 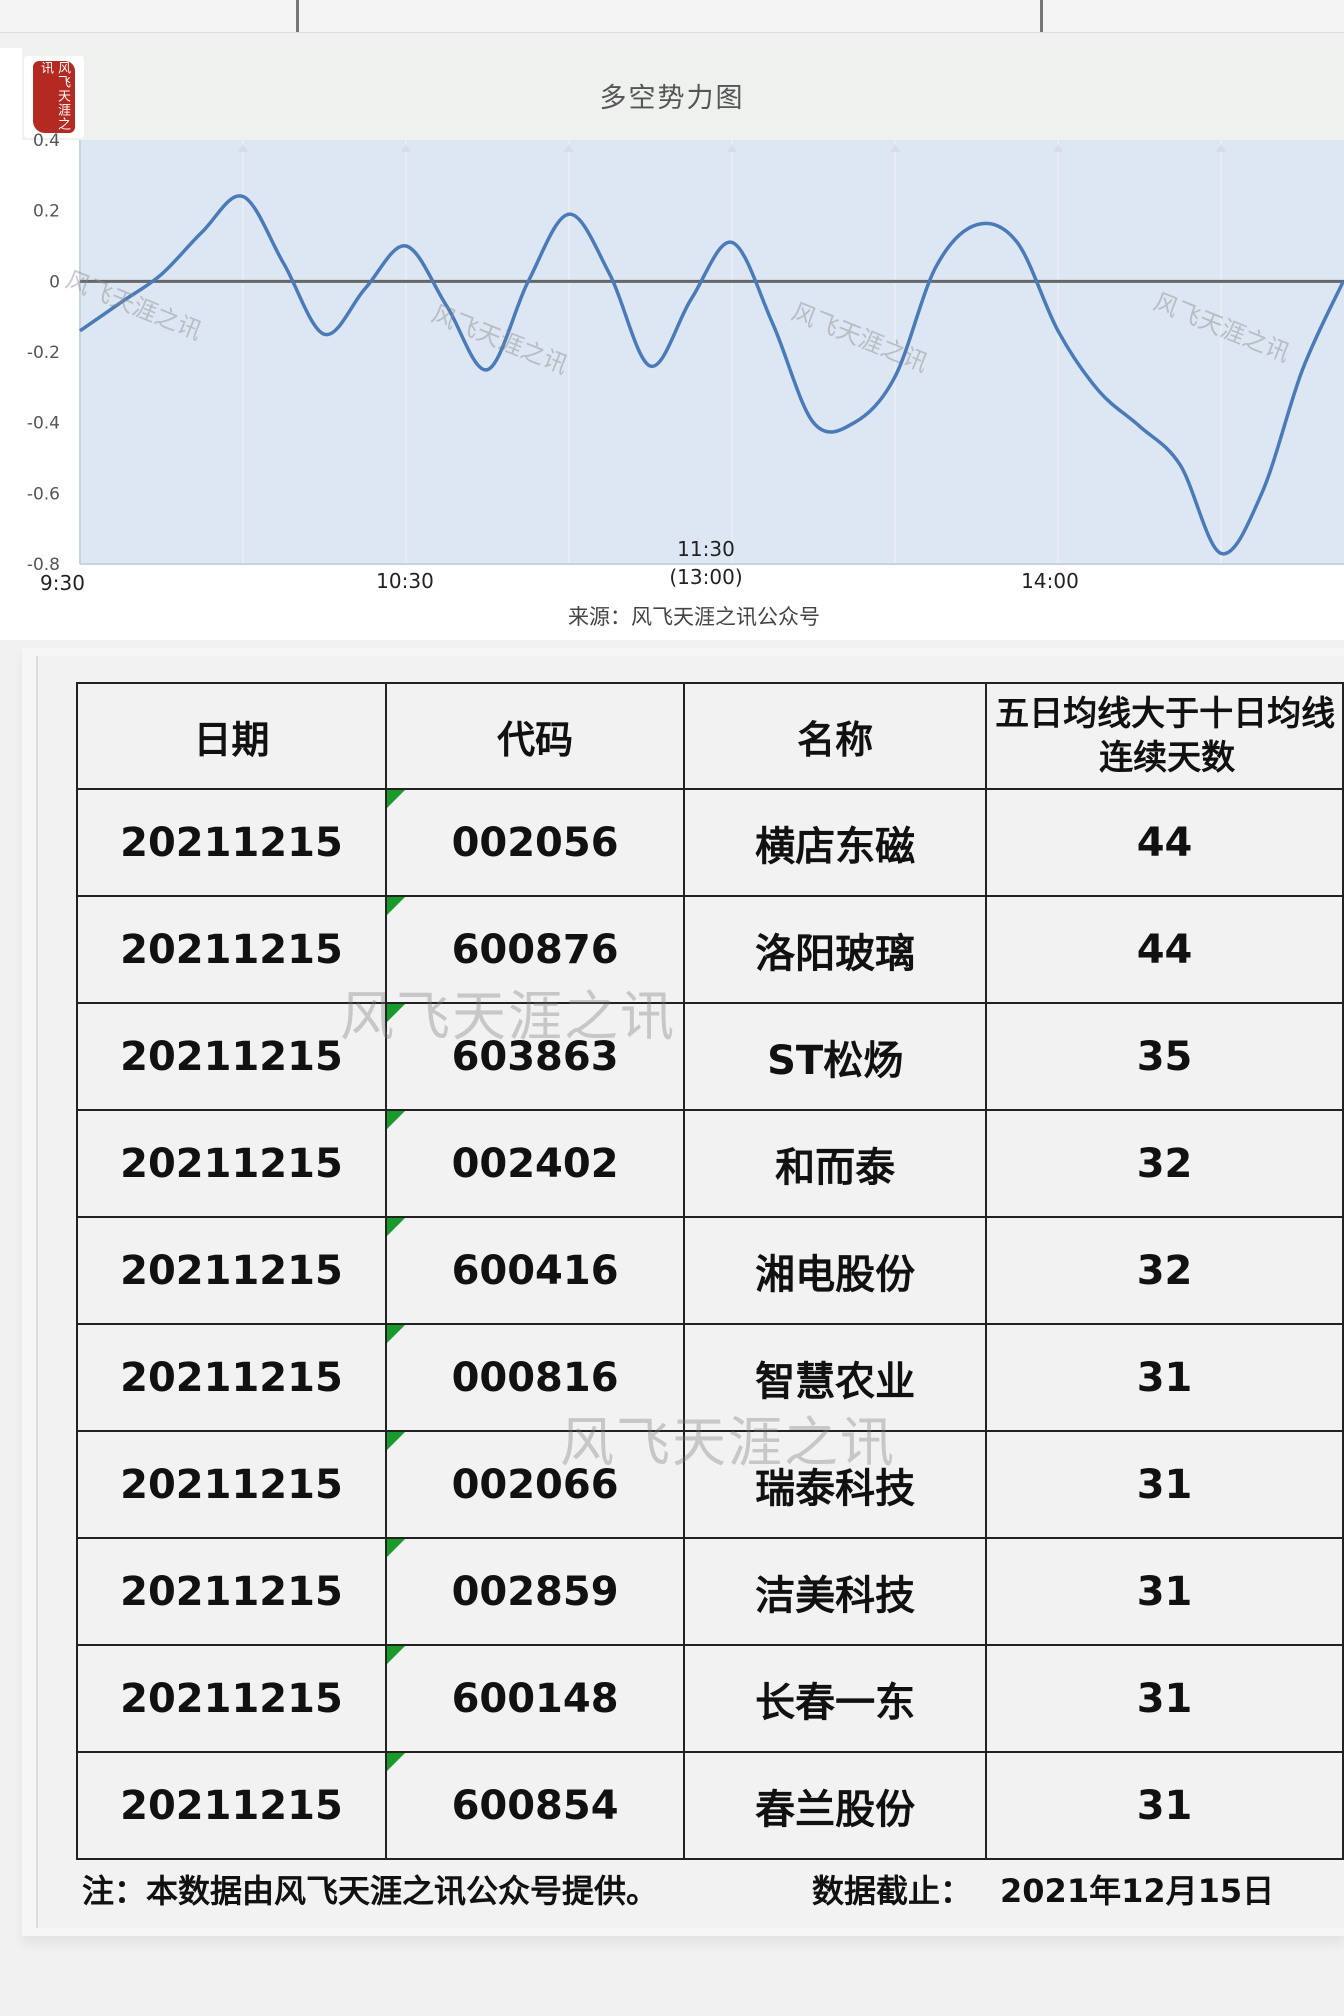 What do you see at coordinates (231, 736) in the screenshot?
I see `header-date: 日期` at bounding box center [231, 736].